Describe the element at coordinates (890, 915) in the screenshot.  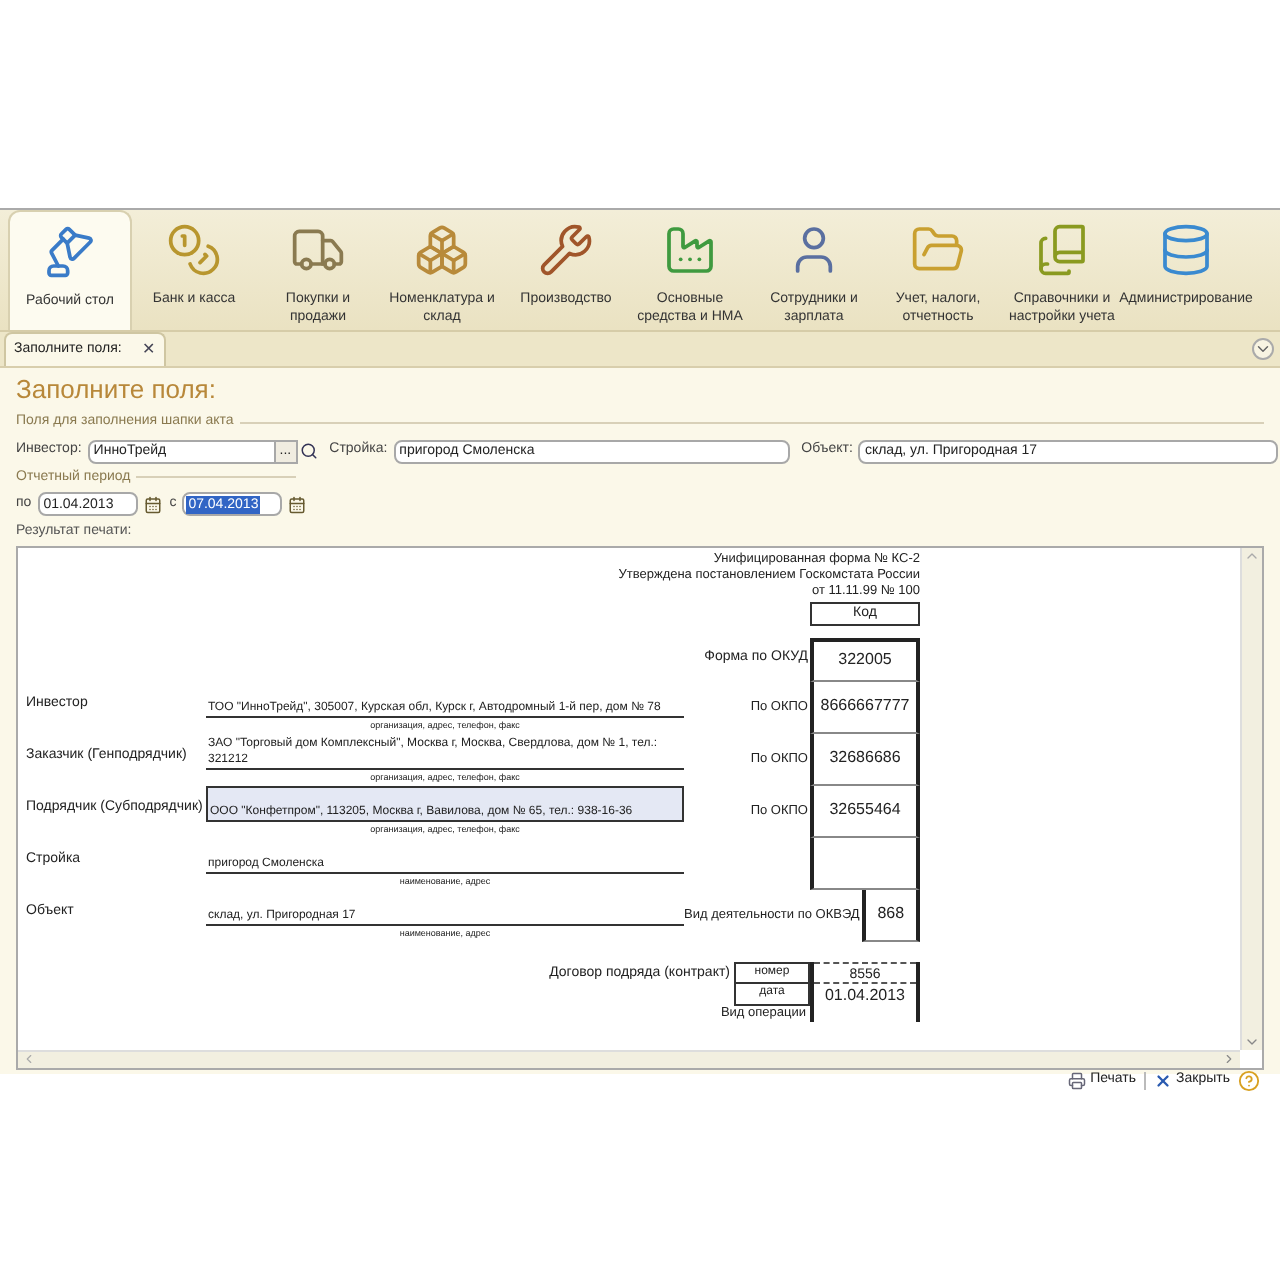
I see `code-cell: 868` at that location.